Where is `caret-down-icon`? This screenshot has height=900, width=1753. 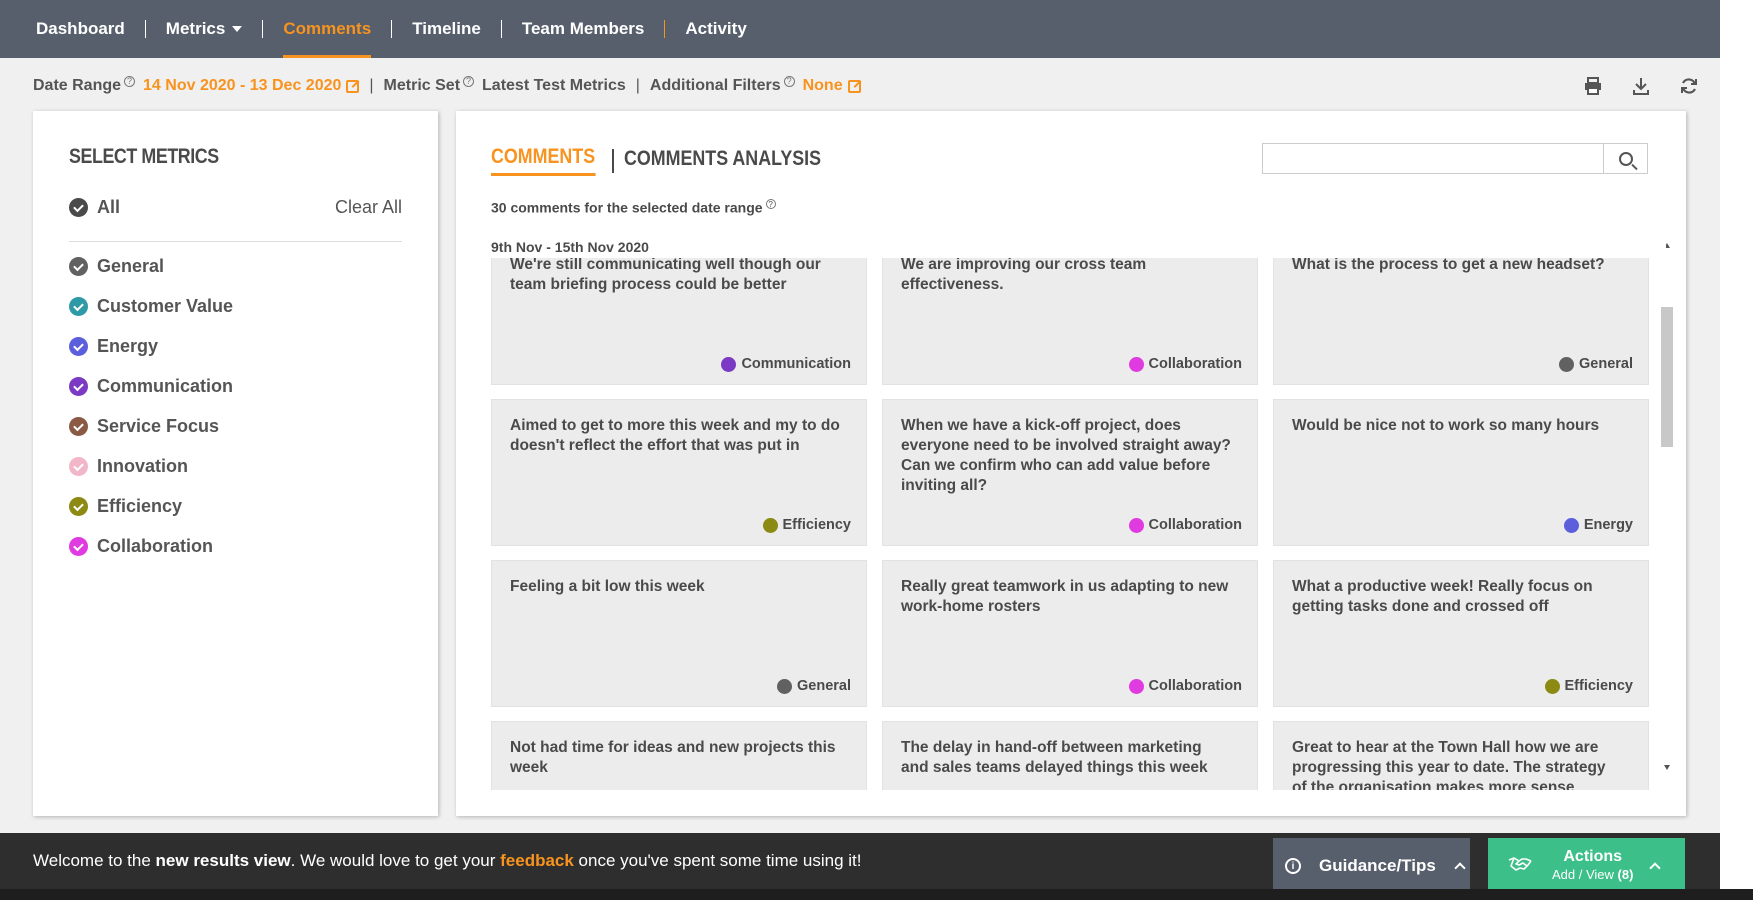
caret-down-icon is located at coordinates (237, 29).